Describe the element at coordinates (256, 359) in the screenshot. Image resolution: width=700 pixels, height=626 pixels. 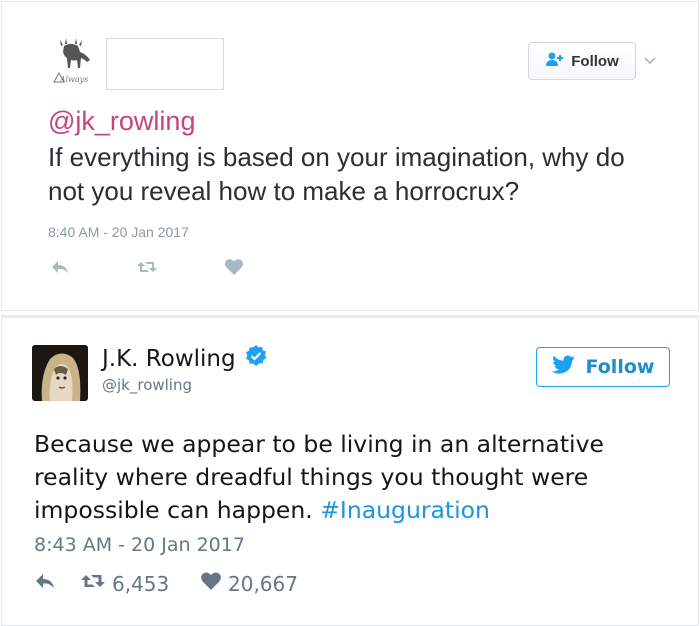
I see `verified-badge-icon` at that location.